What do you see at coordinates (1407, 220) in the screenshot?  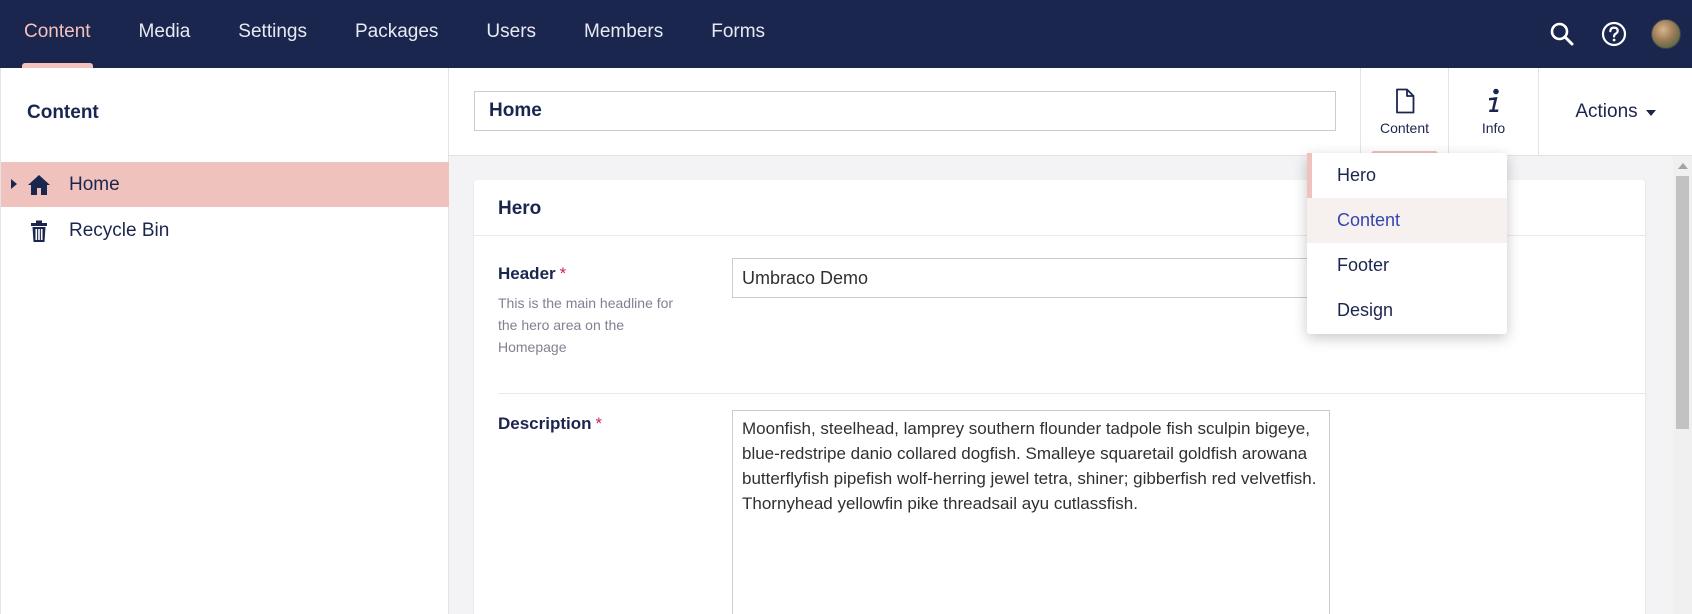 I see `dropdown-item-content: Content` at bounding box center [1407, 220].